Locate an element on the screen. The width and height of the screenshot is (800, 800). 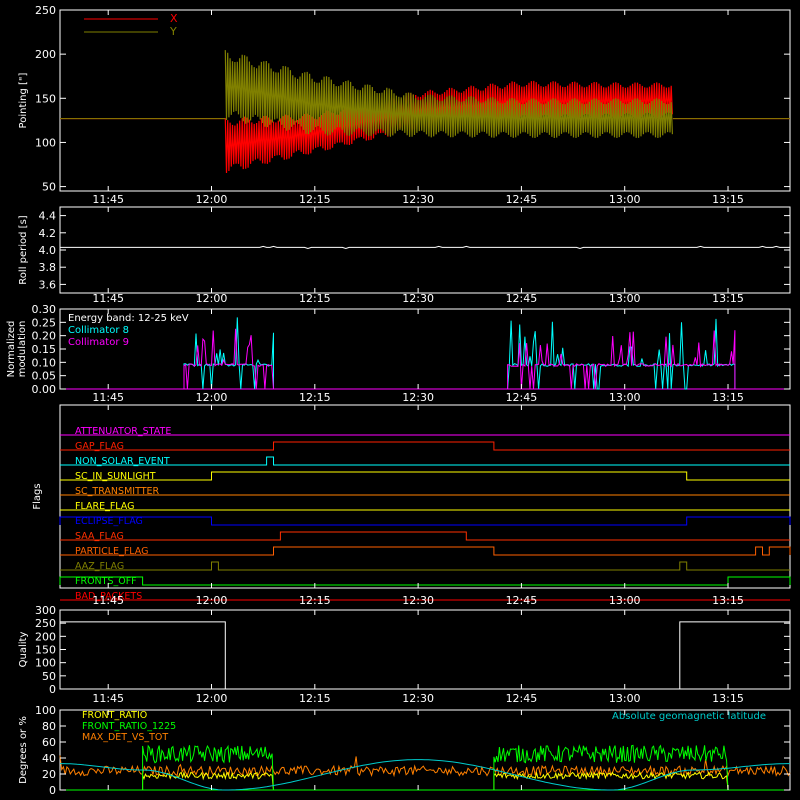
y-tick-label: 20 is located at coordinates (49, 774).